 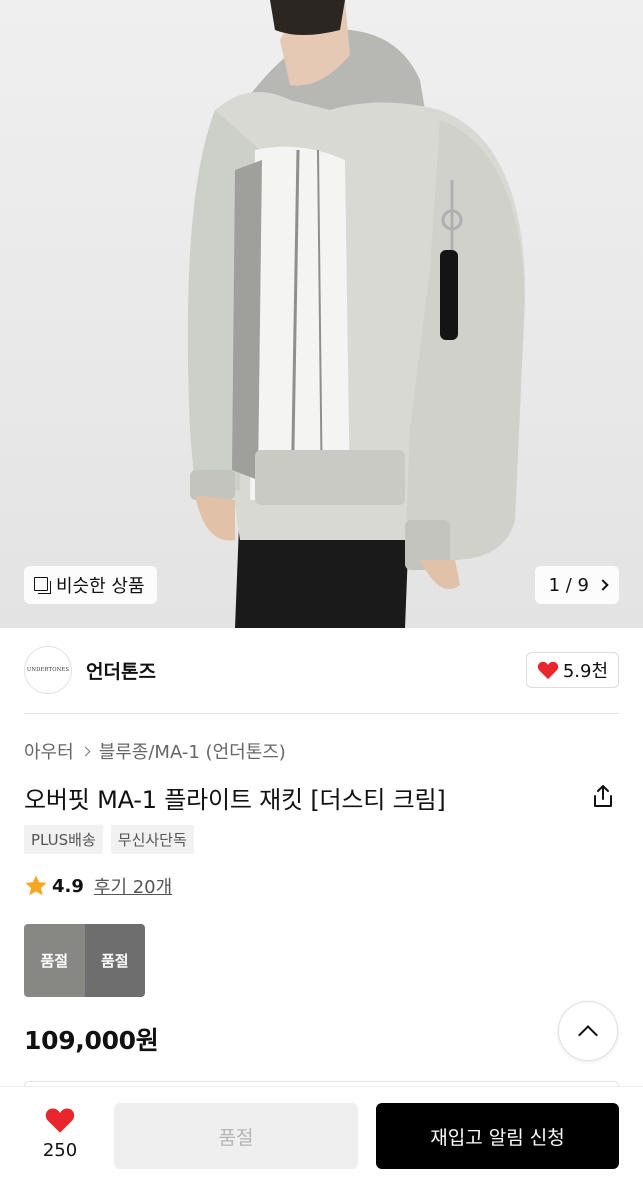 I want to click on chevron-up-icon, so click(x=588, y=1035).